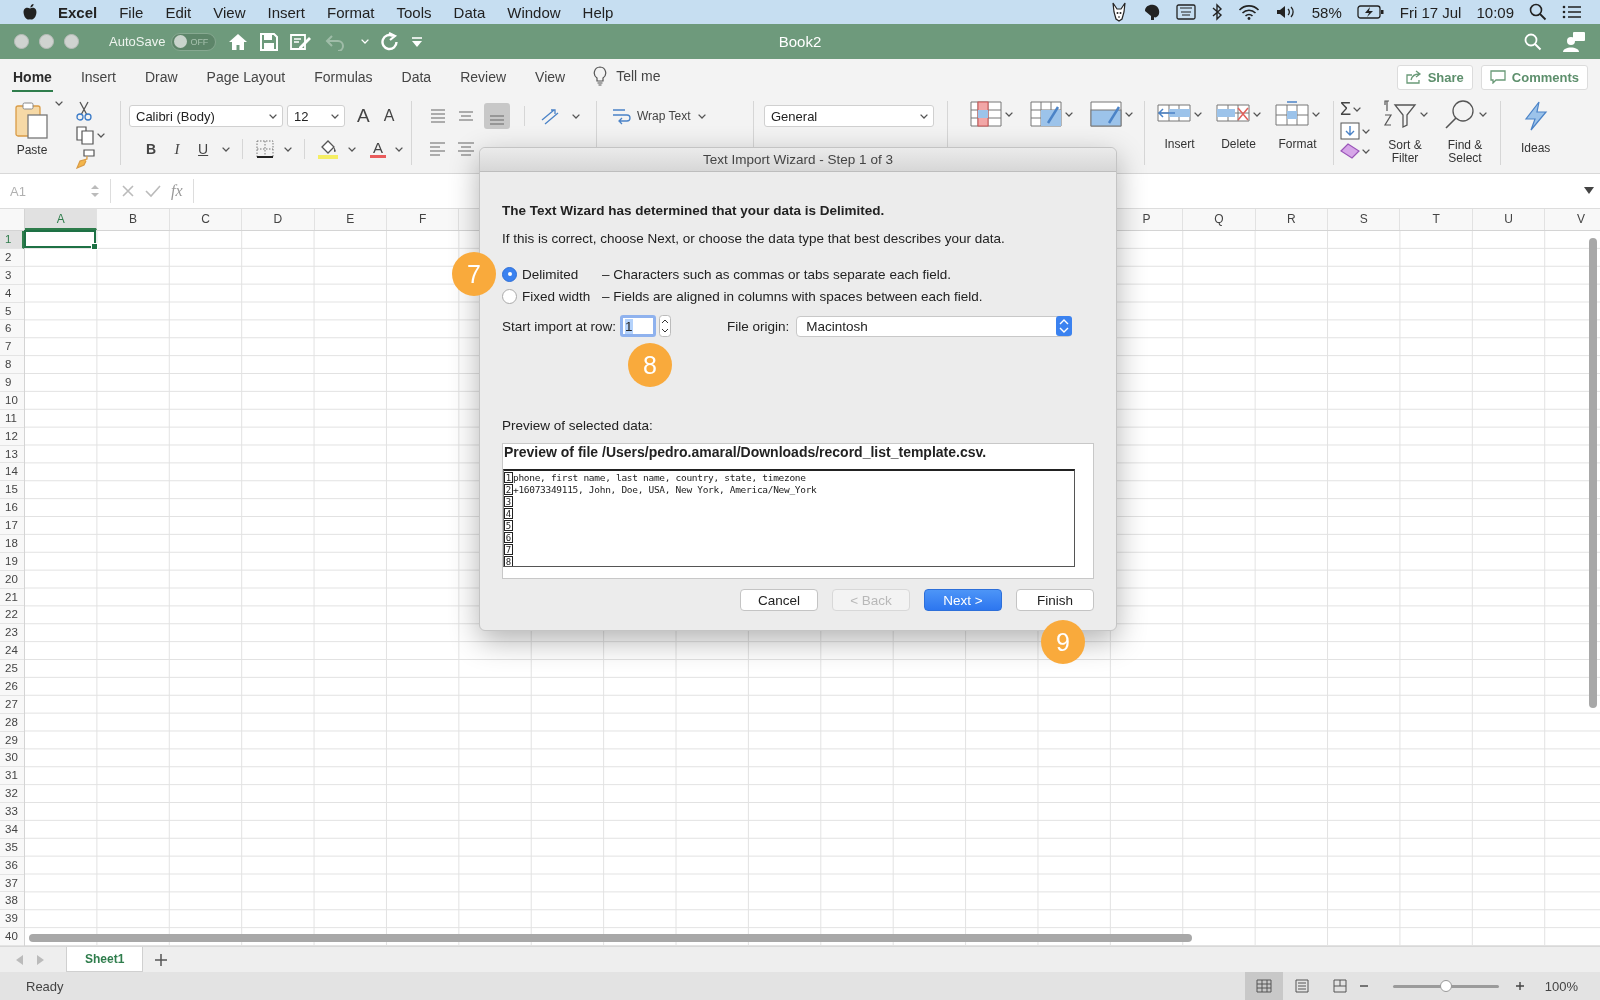 The height and width of the screenshot is (1000, 1600). What do you see at coordinates (265, 149) in the screenshot?
I see `borders-icon` at bounding box center [265, 149].